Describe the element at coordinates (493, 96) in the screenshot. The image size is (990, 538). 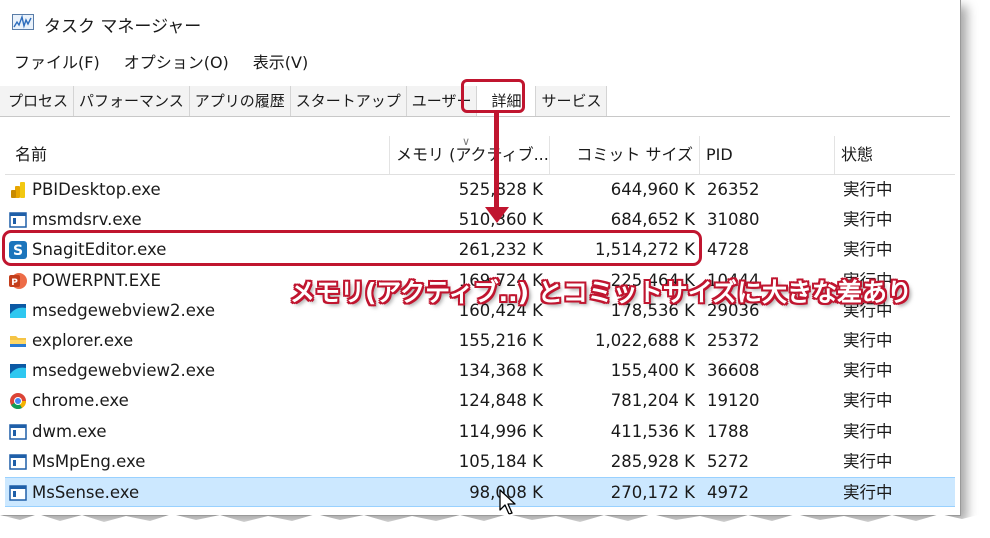
I see `details-tab-highlight` at that location.